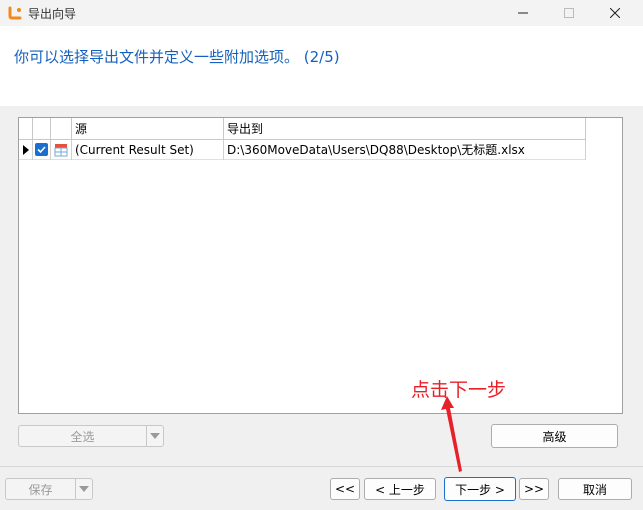  I want to click on annotation-arrow-icon, so click(451, 434).